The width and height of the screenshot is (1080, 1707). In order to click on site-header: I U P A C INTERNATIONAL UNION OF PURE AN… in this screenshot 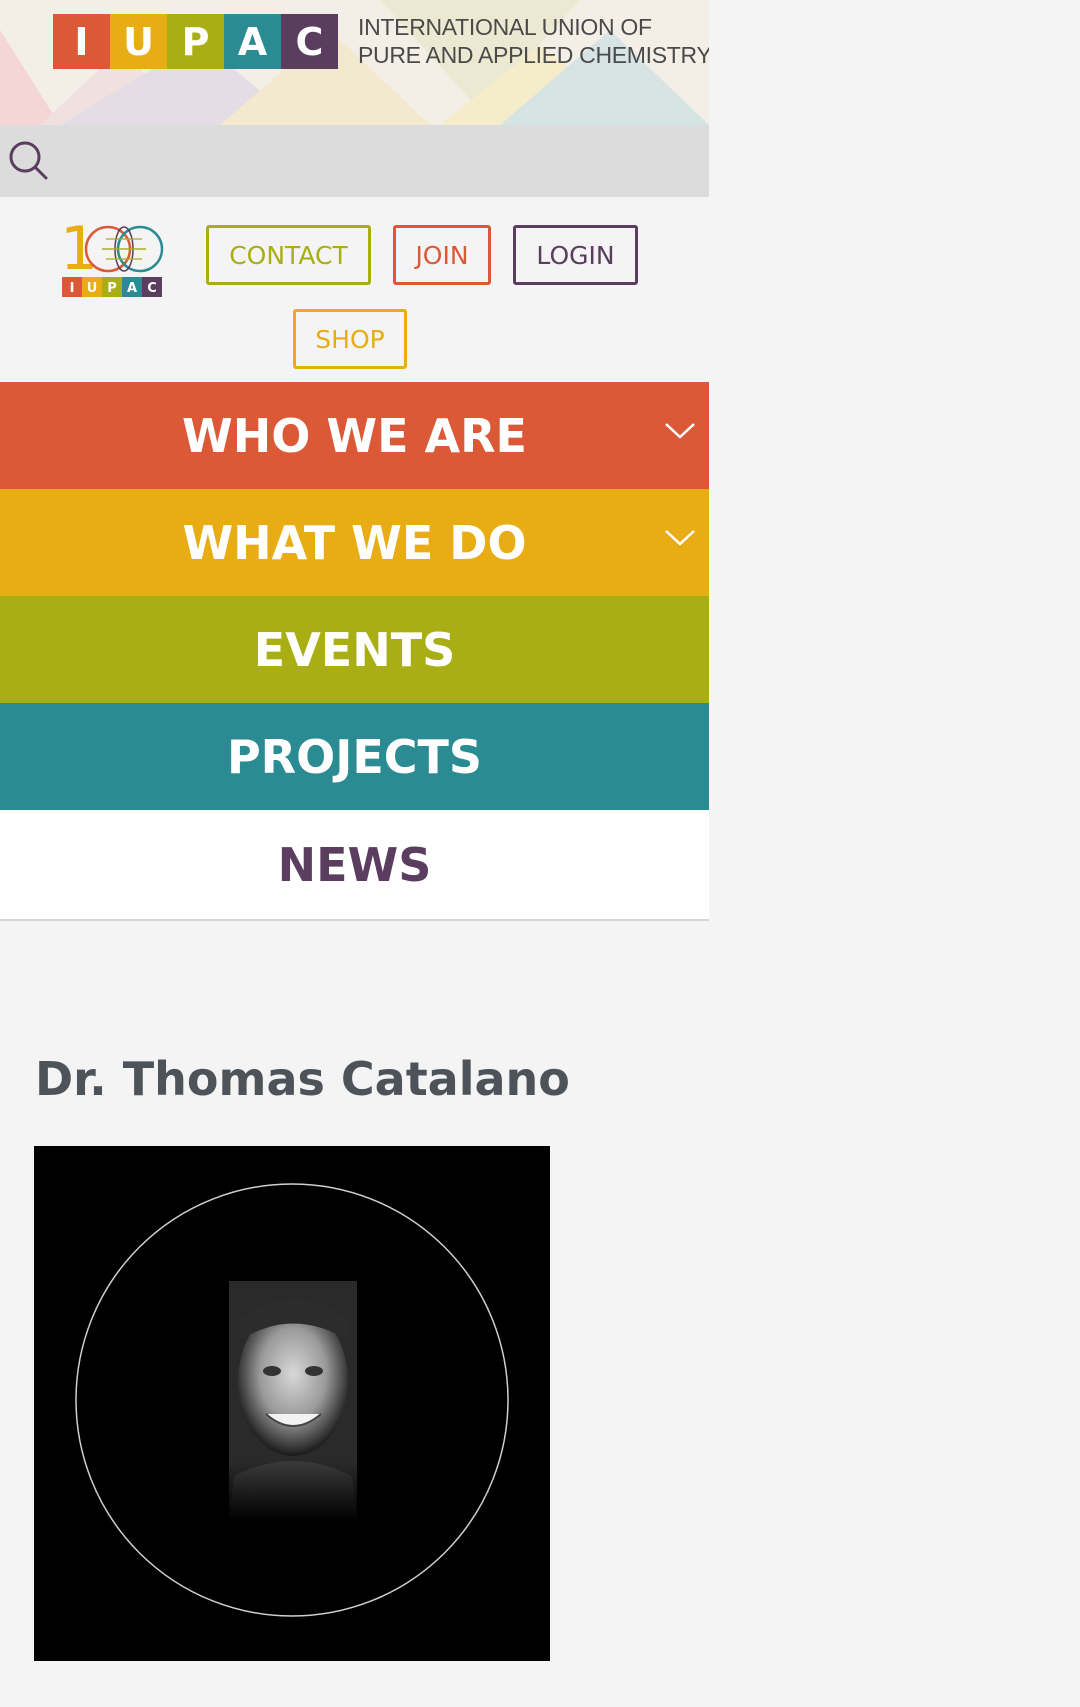, I will do `click(354, 62)`.